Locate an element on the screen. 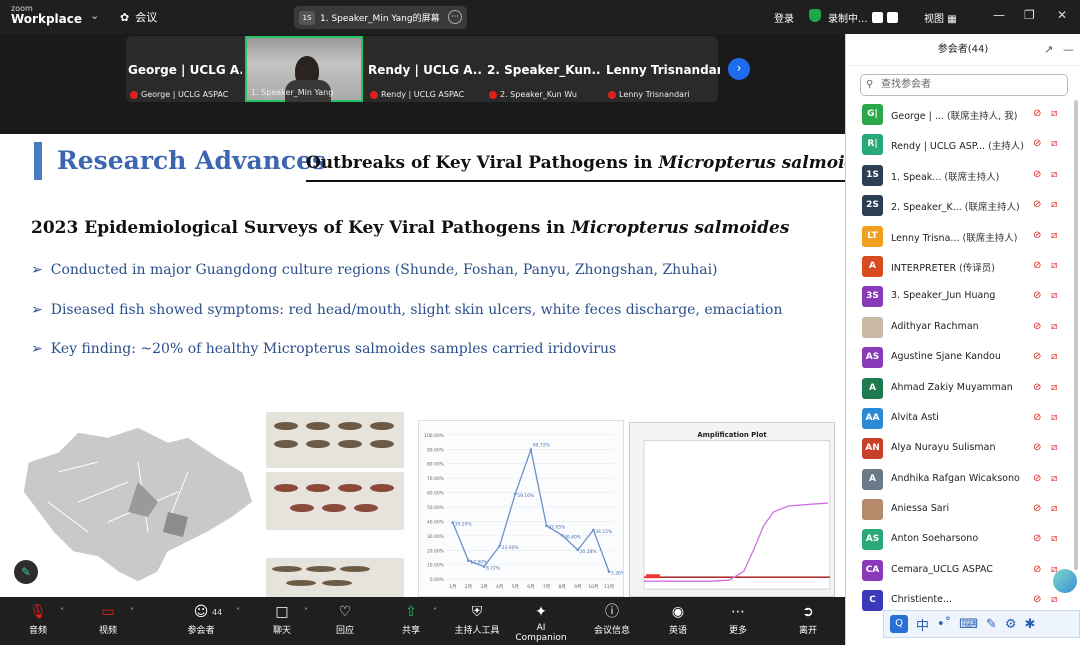 This screenshot has height=645, width=1080. chat-button: □ 聊天 ˄ is located at coordinates (289, 618).